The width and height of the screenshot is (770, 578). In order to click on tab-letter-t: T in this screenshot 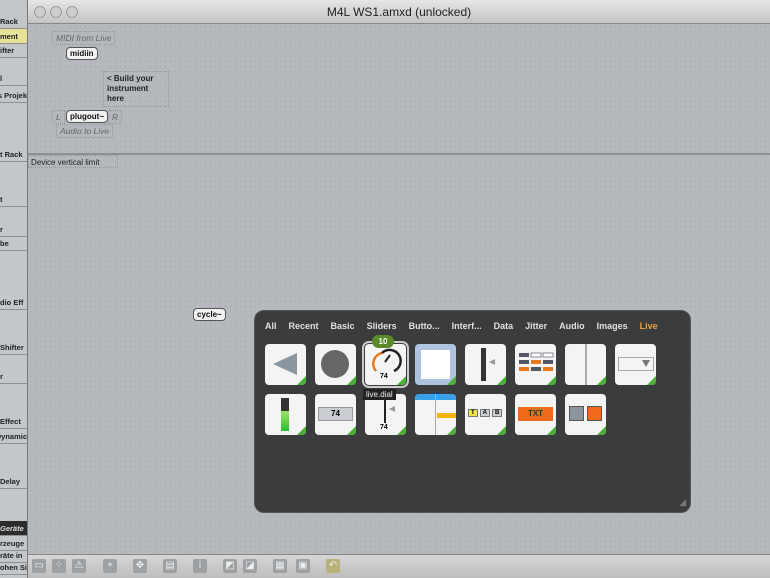, I will do `click(473, 413)`.